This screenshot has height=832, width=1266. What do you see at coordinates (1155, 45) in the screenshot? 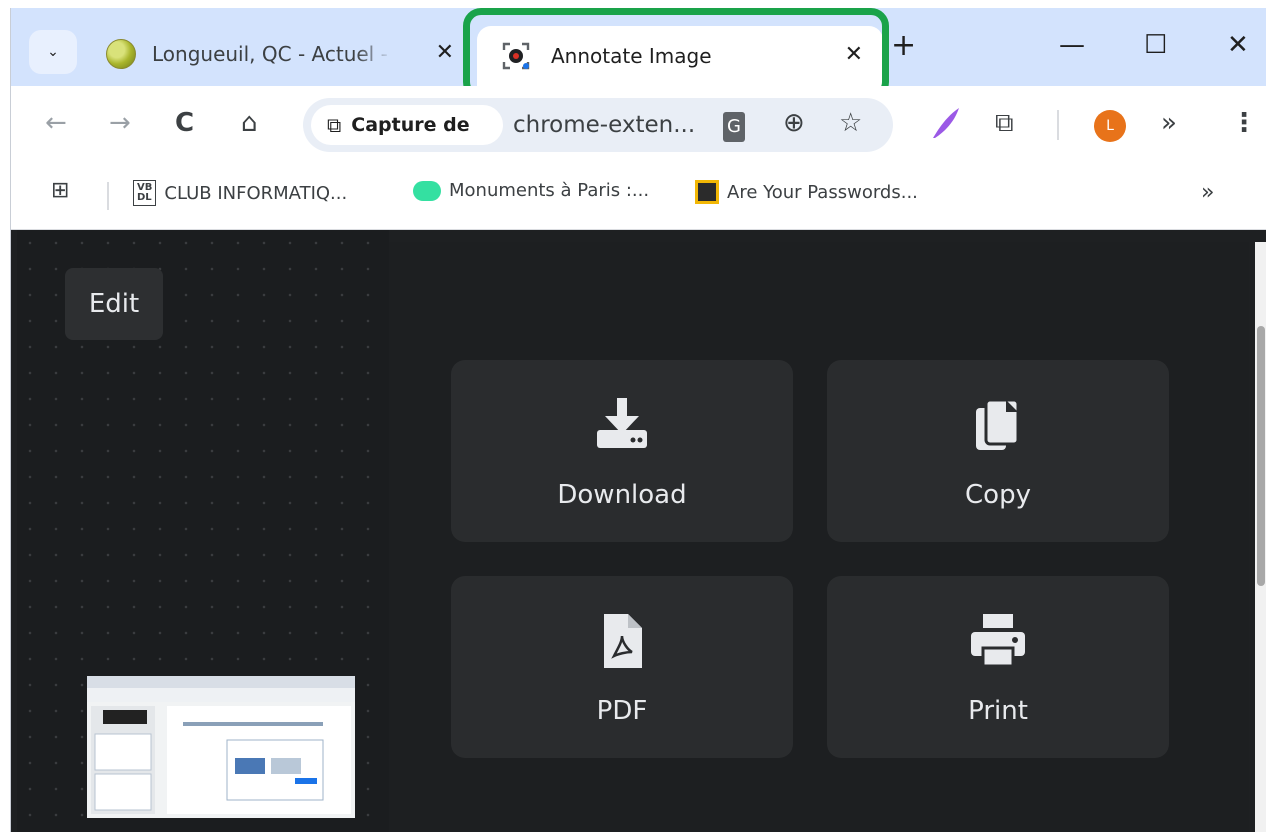
I see `maximize-button: ☐` at bounding box center [1155, 45].